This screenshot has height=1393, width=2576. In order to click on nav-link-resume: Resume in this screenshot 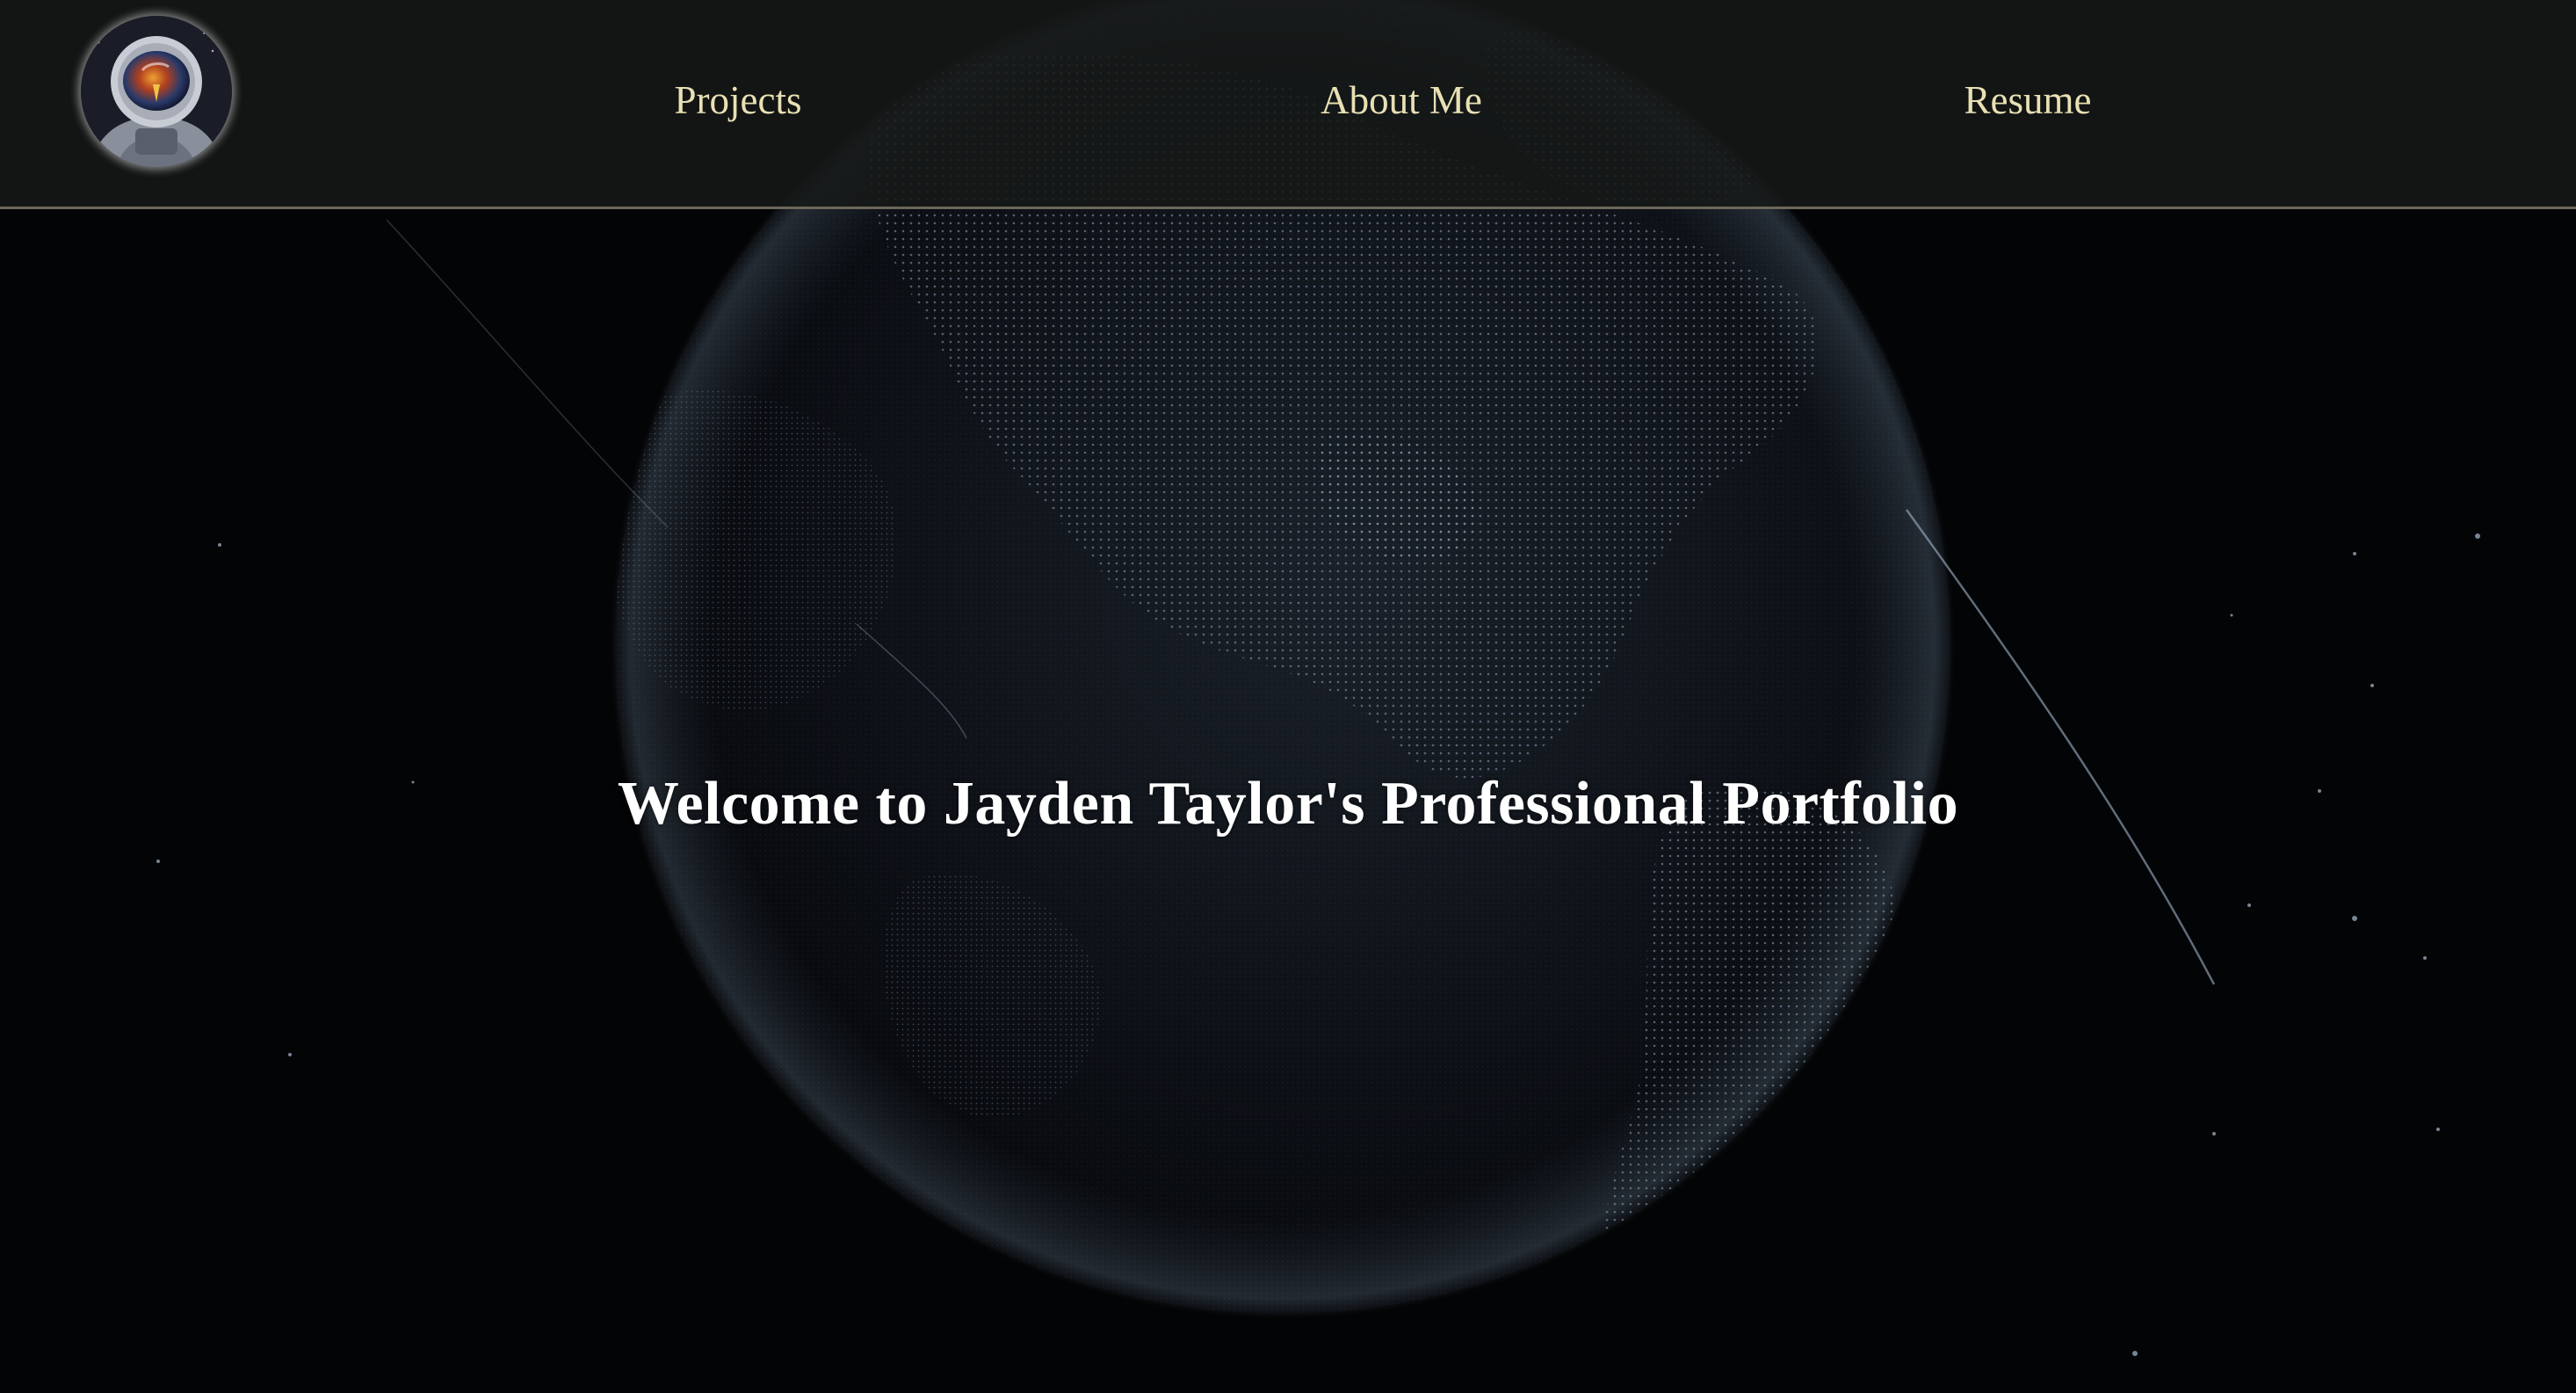, I will do `click(2028, 100)`.